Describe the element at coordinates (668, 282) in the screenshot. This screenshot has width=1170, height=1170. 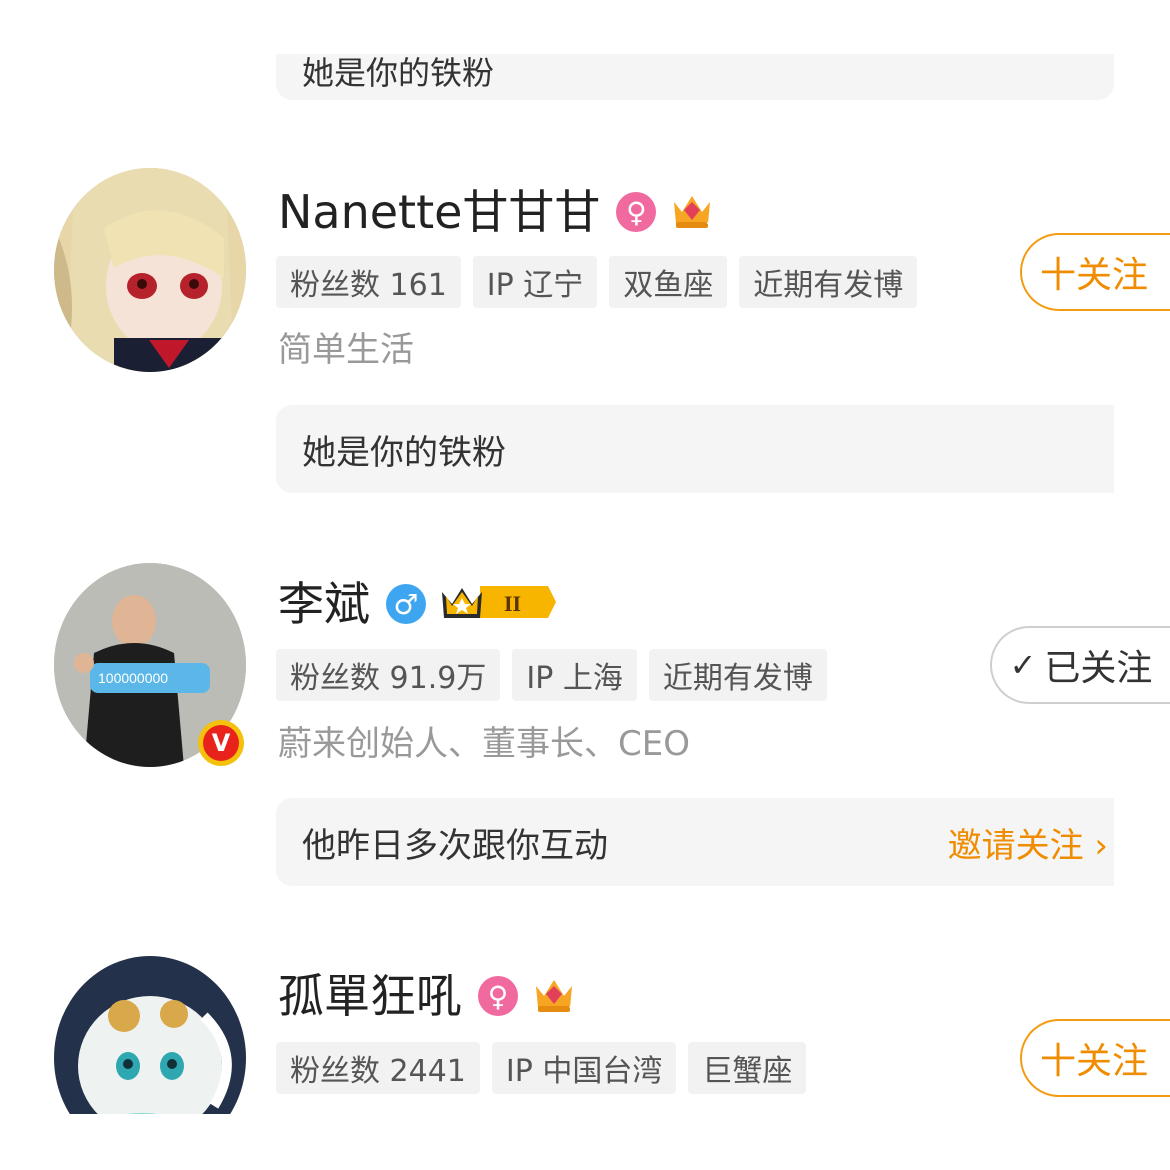
I see `tag-zodiac: 双鱼座` at that location.